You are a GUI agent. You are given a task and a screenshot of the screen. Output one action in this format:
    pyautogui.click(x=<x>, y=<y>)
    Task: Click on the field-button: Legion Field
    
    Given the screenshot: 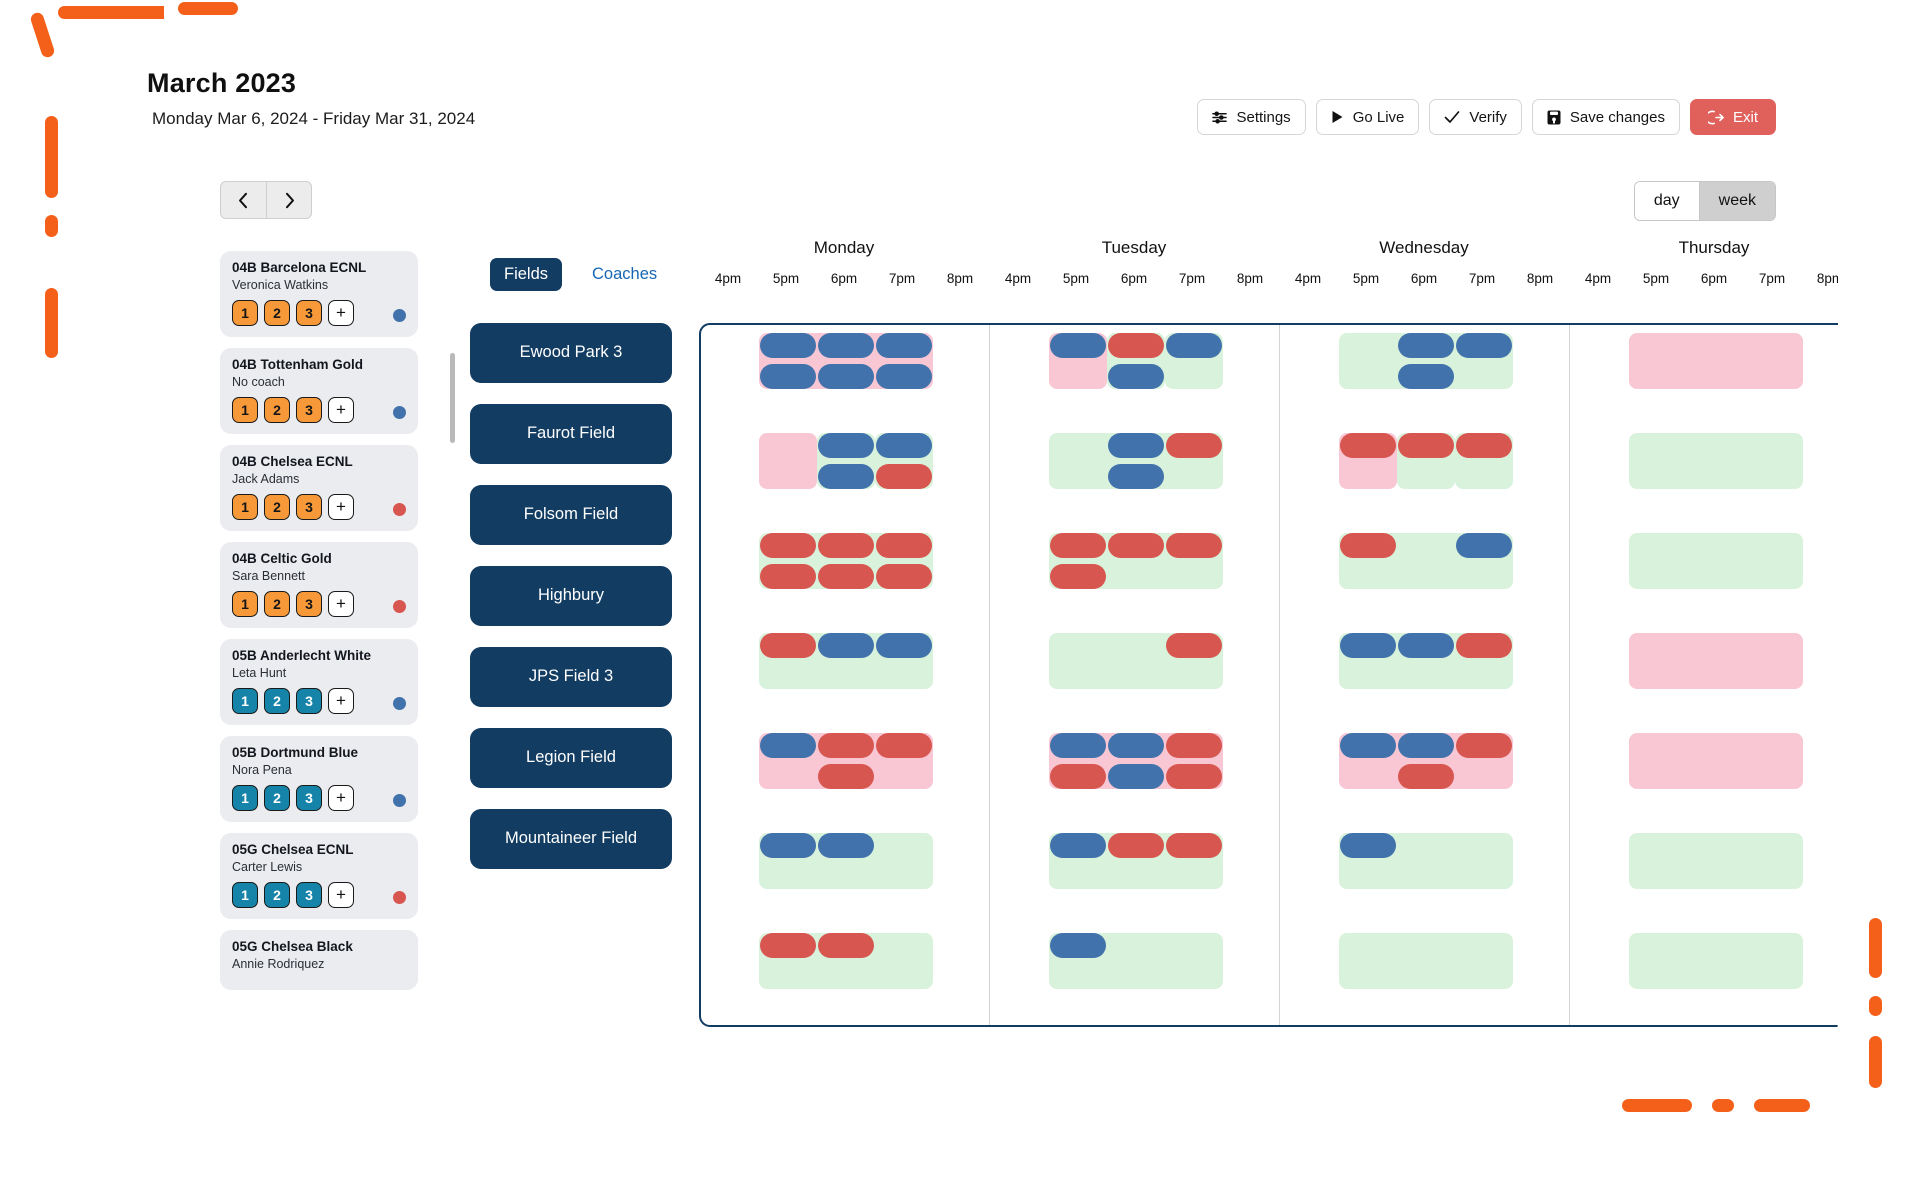 What is the action you would take?
    pyautogui.click(x=571, y=758)
    